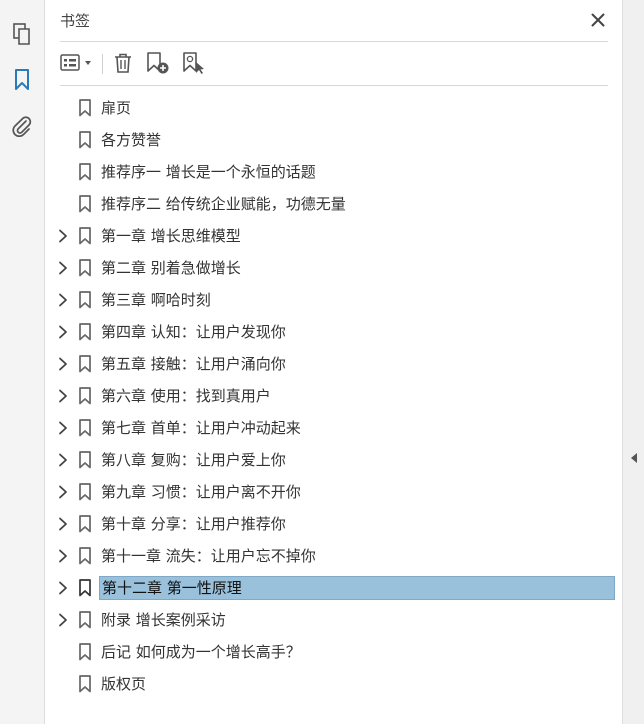 The width and height of the screenshot is (644, 724). I want to click on bookmark-item: 后记 如何成为一个增长高手？, so click(333, 652).